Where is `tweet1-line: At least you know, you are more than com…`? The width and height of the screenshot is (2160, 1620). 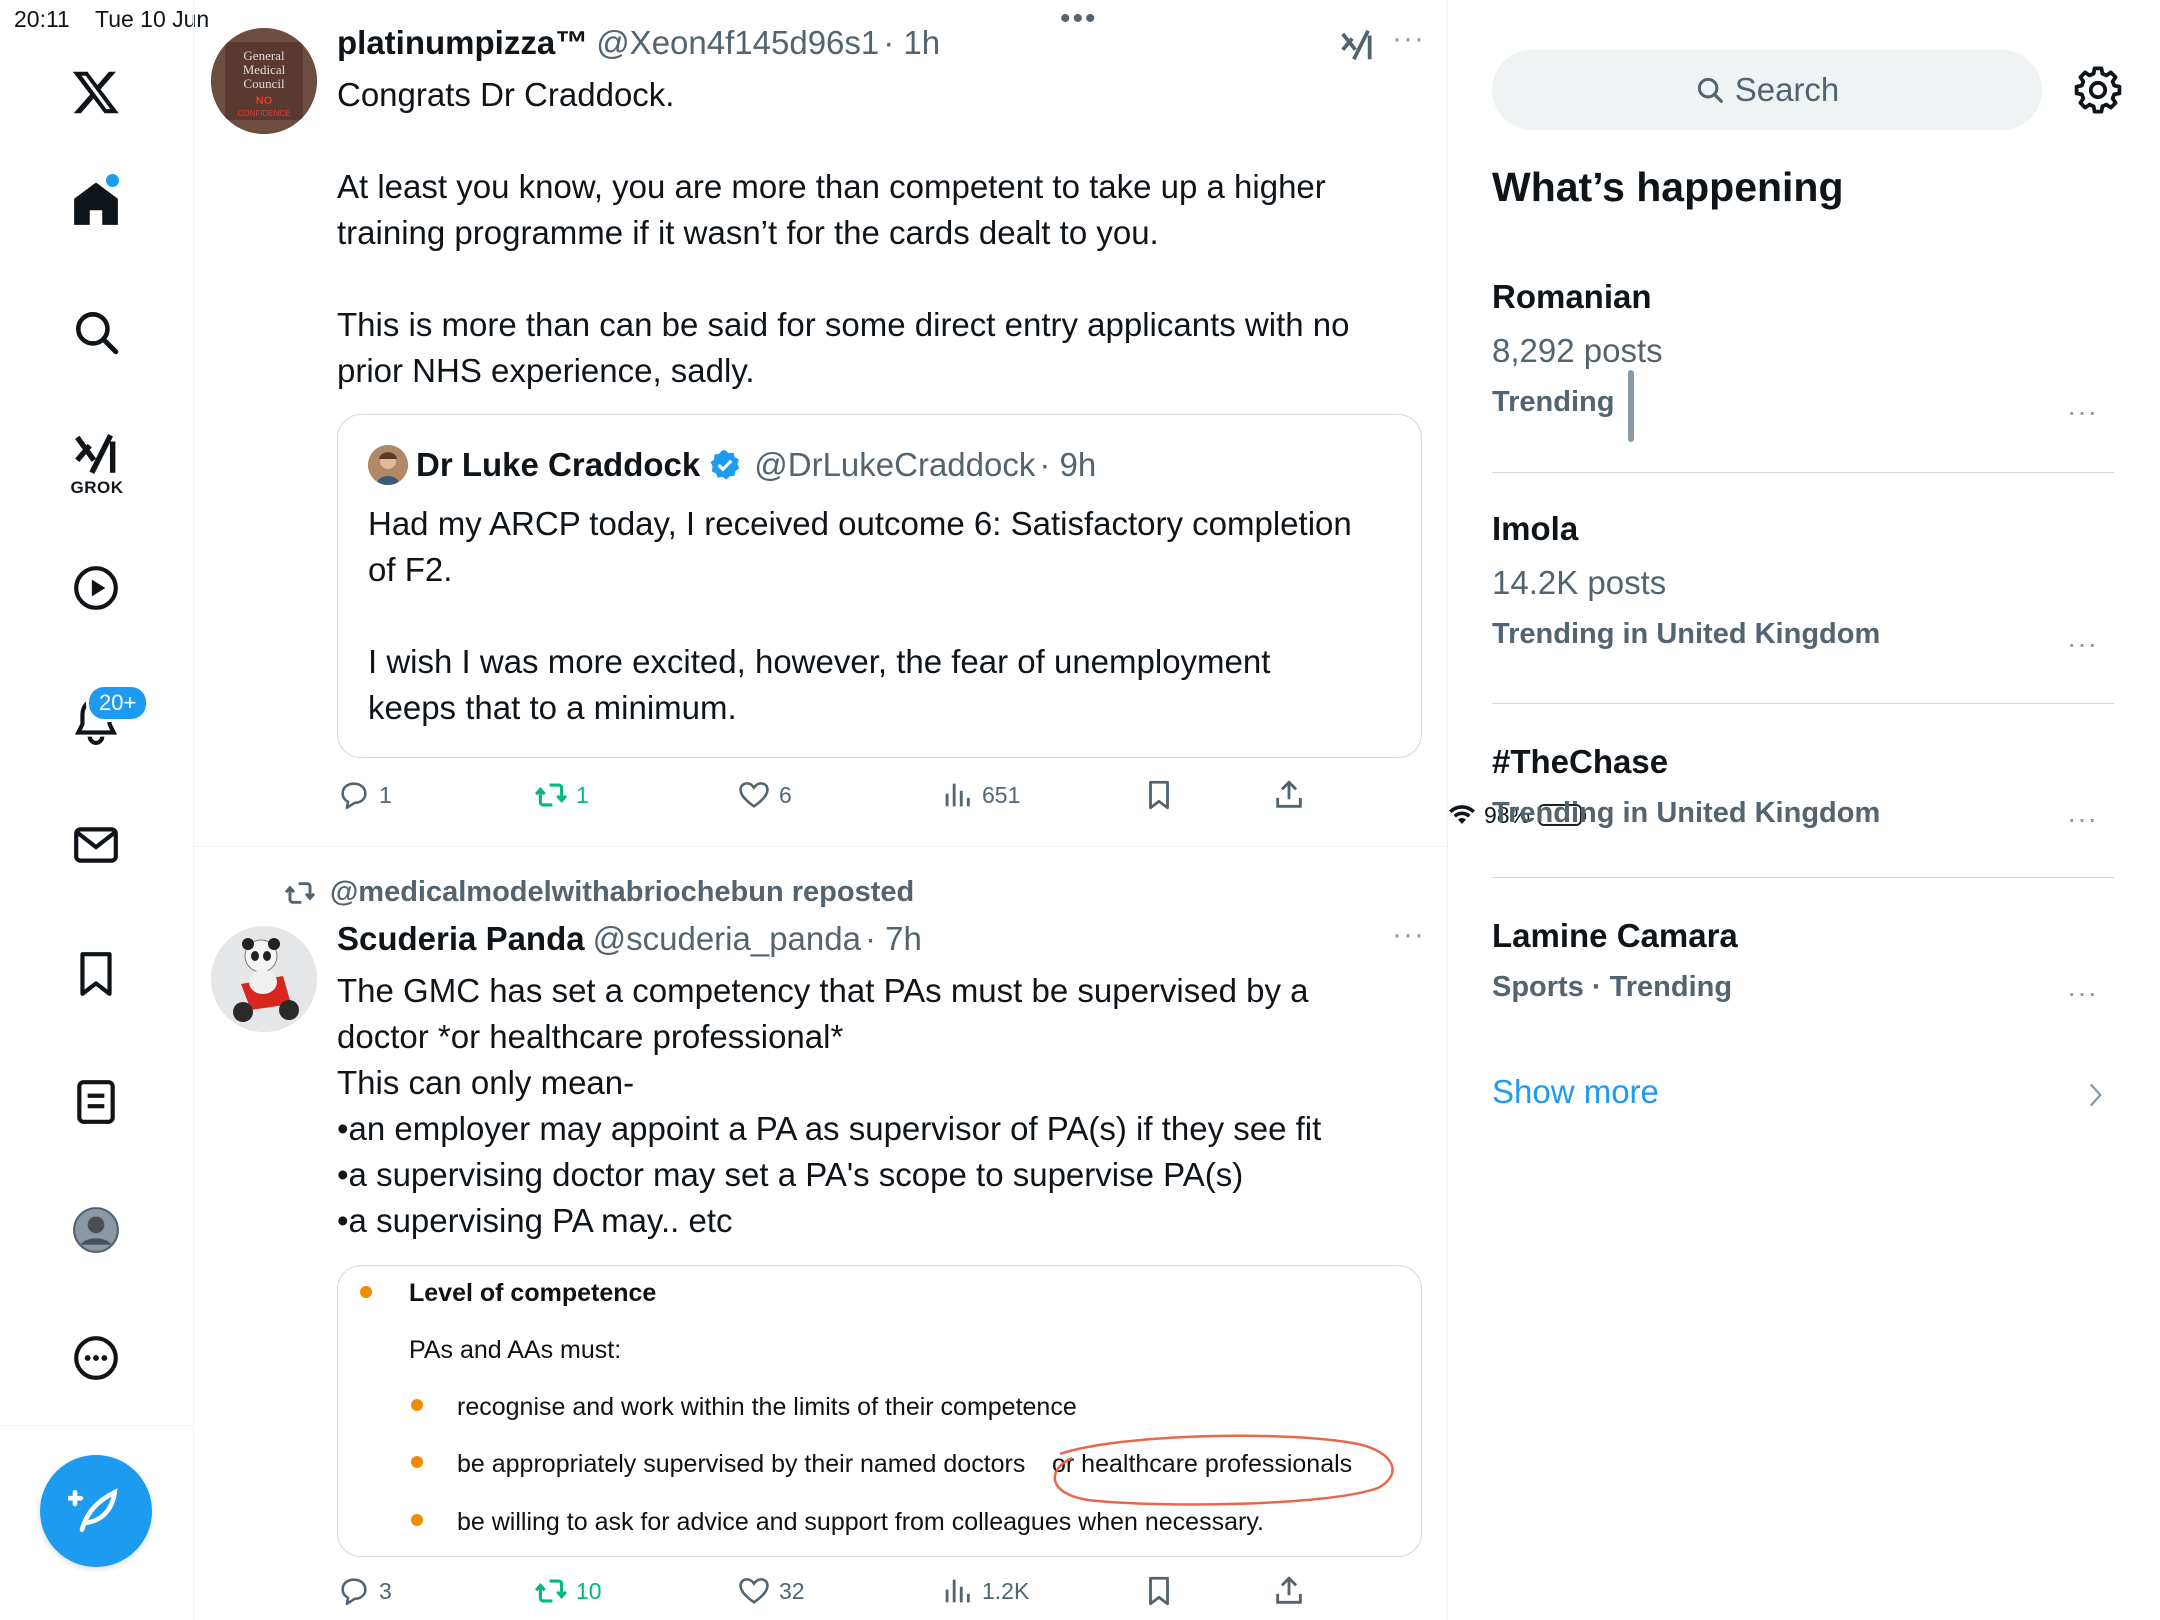
tweet1-line: At least you know, you are more than com… is located at coordinates (831, 186).